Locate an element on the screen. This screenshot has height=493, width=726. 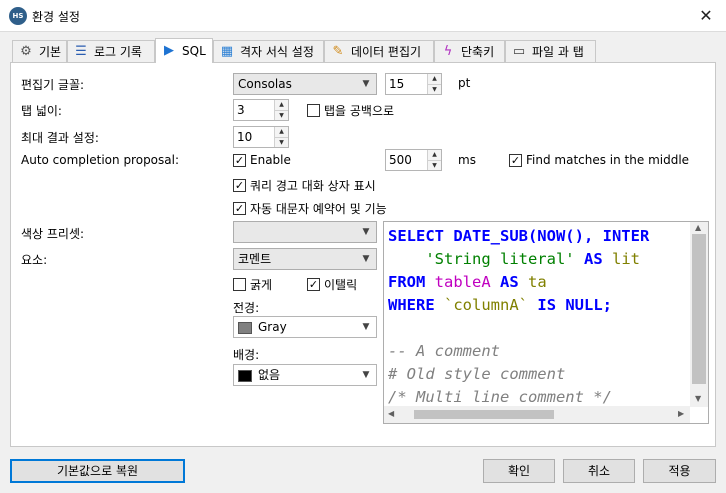
file-tab-icon: ▭ is located at coordinates (519, 51).